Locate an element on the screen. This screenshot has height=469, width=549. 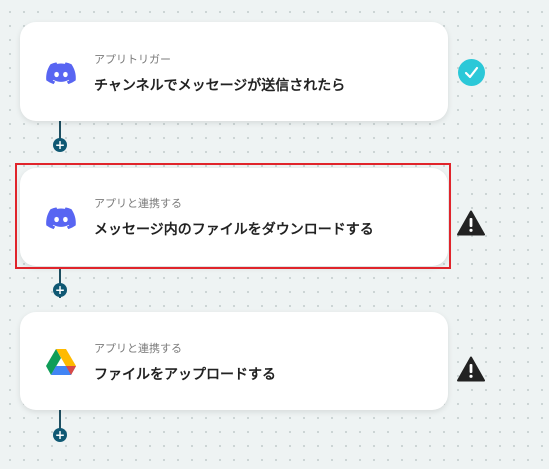
step-type-label: アプリトリガー is located at coordinates (132, 59).